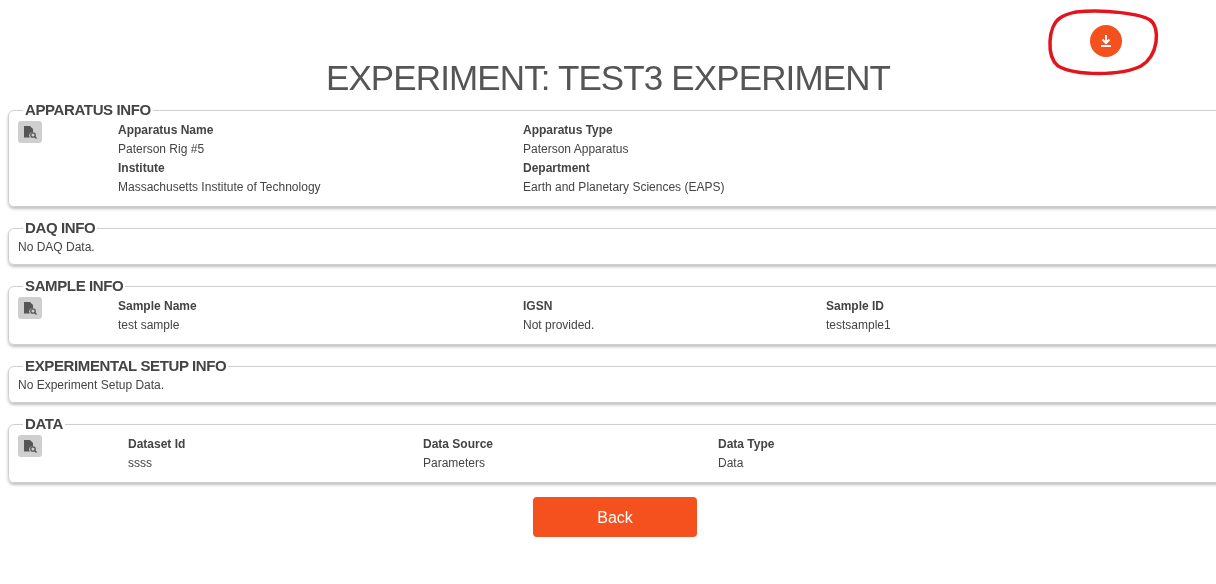 This screenshot has height=584, width=1216. I want to click on field-label: Dataset Id, so click(157, 444).